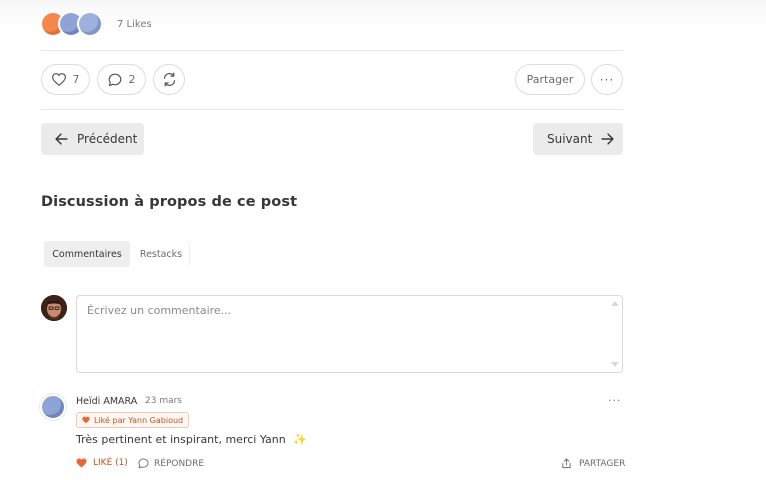  I want to click on likes-count: 7 Likes, so click(134, 24).